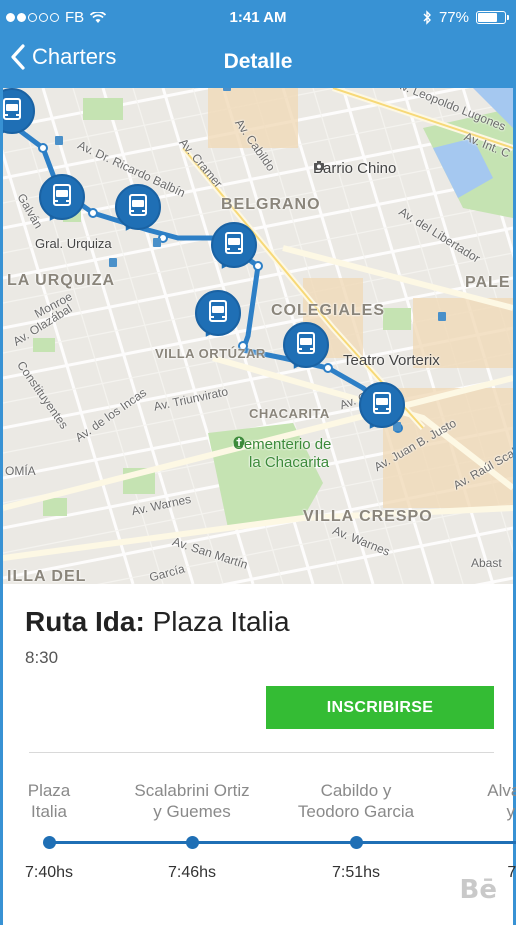 The height and width of the screenshot is (925, 516). What do you see at coordinates (319, 165) in the screenshot?
I see `camera-icon` at bounding box center [319, 165].